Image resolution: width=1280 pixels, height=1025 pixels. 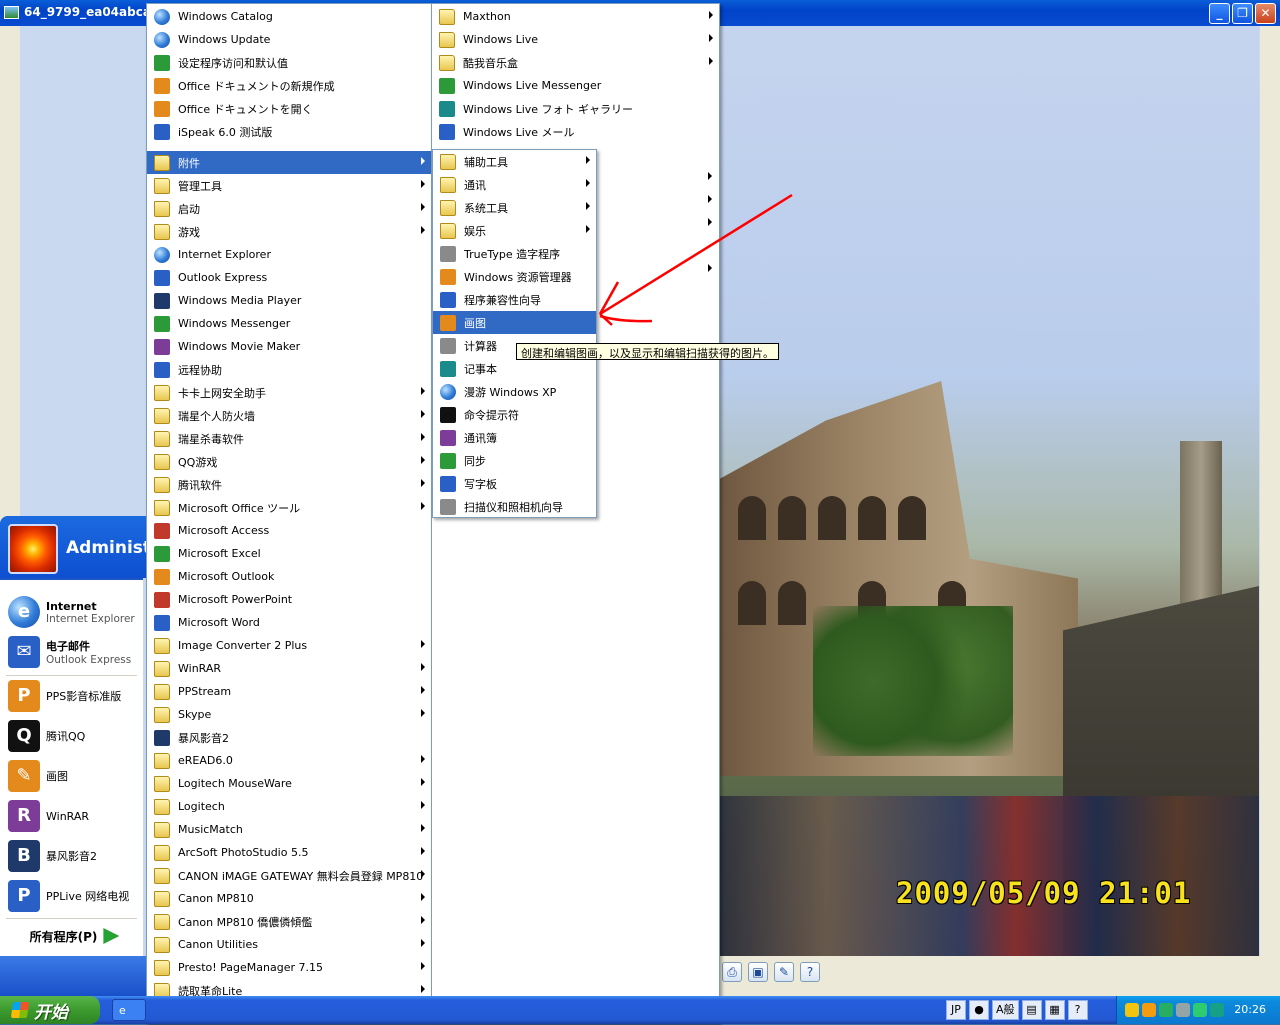 What do you see at coordinates (475, 323) in the screenshot?
I see `accessory-item-label: 画图` at bounding box center [475, 323].